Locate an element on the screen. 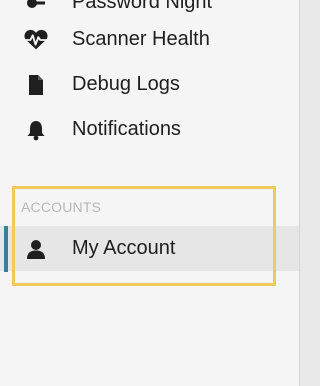 Image resolution: width=320 pixels, height=386 pixels. sidebar-item-debug-logs: Debug Logs is located at coordinates (149, 84).